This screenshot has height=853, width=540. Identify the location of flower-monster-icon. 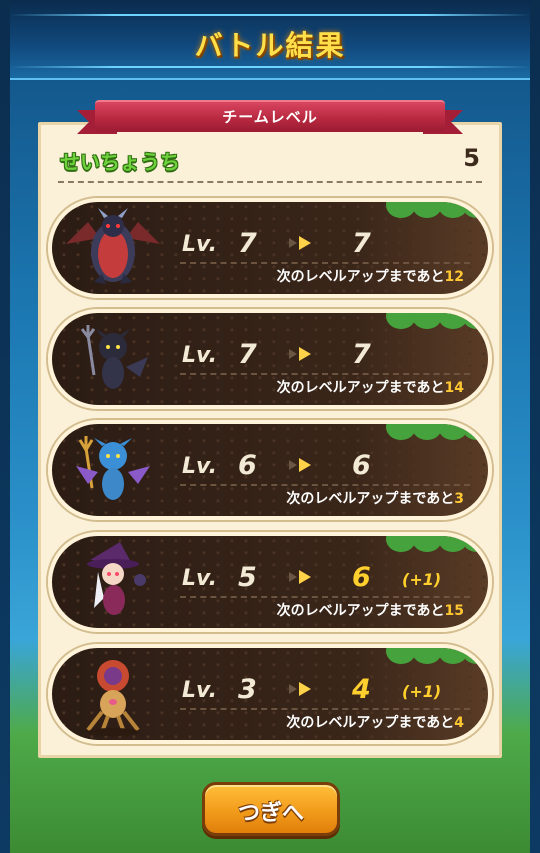
(113, 698).